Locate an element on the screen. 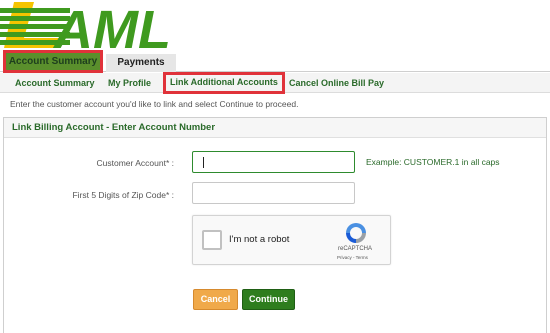 The width and height of the screenshot is (550, 333). text-cursor is located at coordinates (203, 162).